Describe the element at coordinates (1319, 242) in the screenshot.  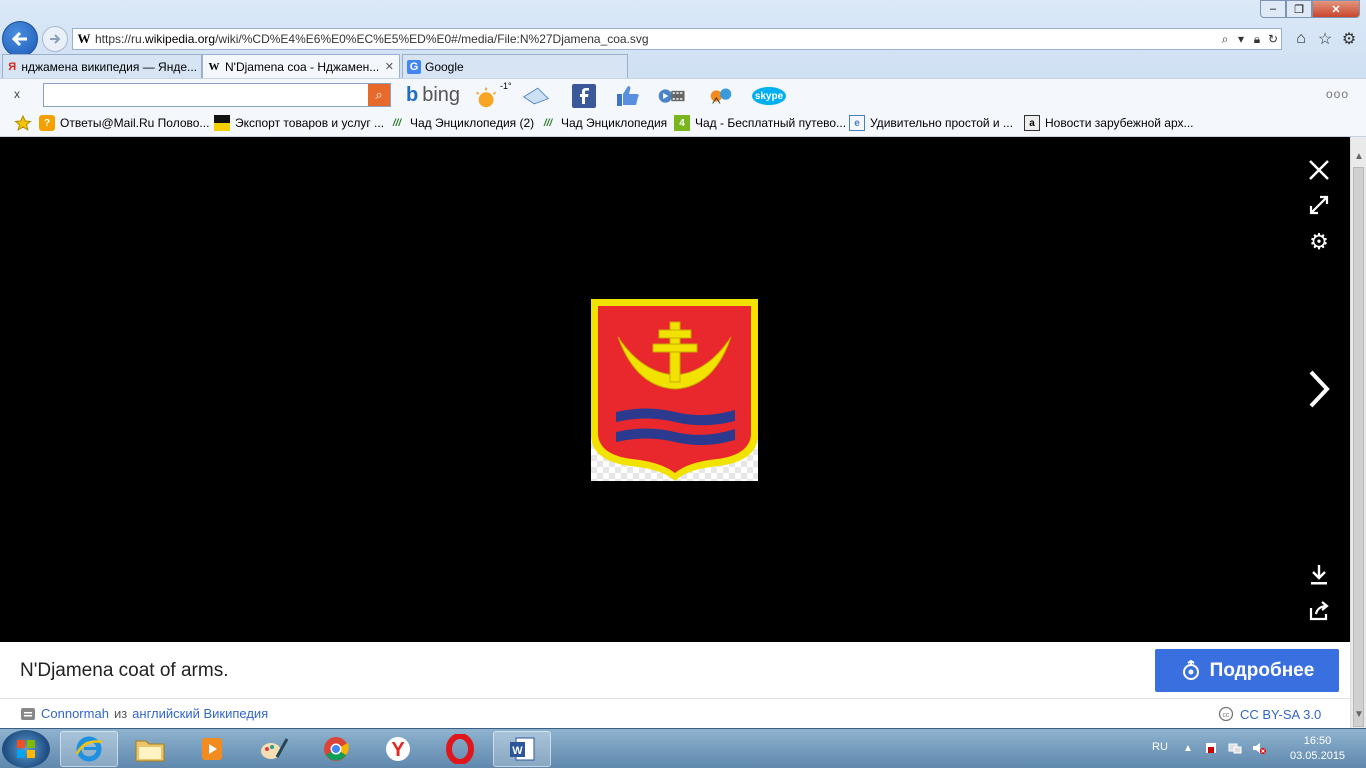
I see `viewer-settings-gear-icon: ⚙` at that location.